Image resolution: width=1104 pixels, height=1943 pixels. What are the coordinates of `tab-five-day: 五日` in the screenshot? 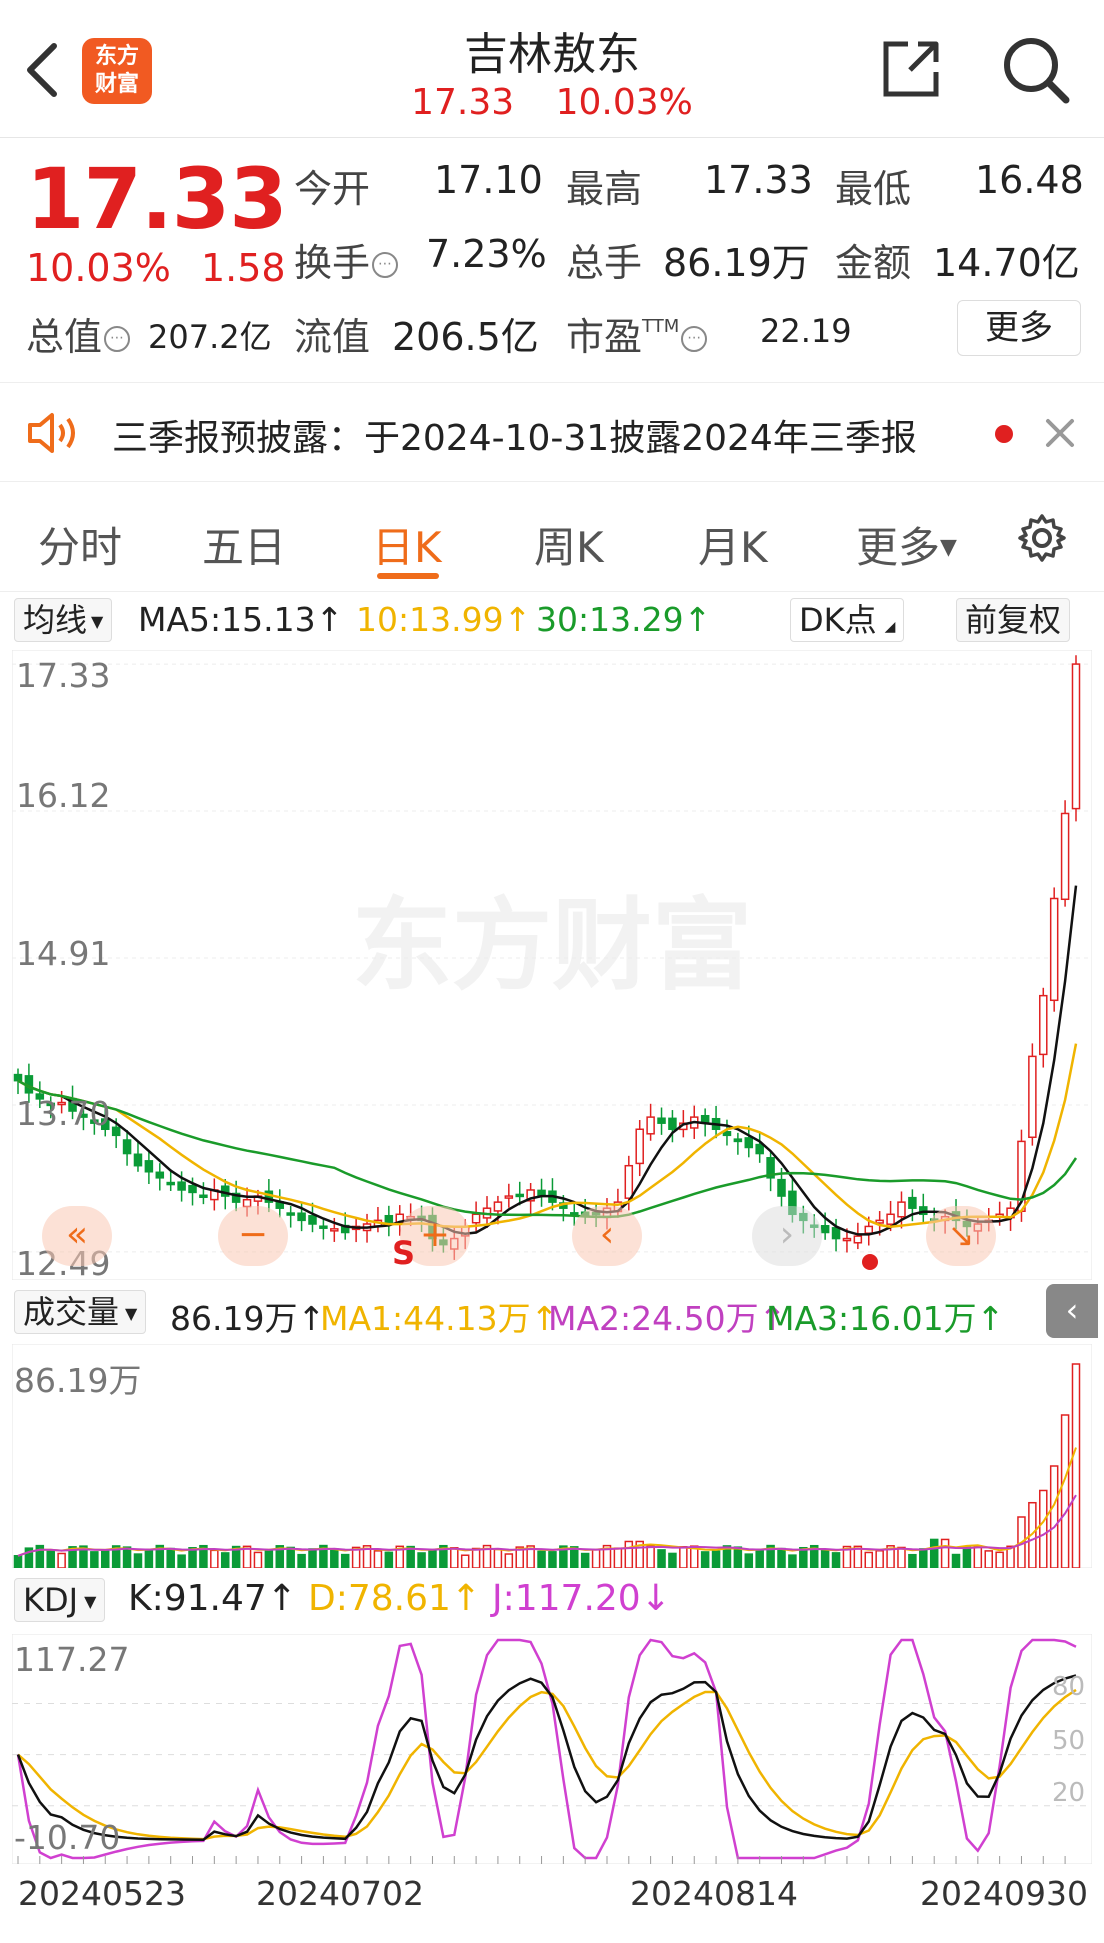 It's located at (244, 544).